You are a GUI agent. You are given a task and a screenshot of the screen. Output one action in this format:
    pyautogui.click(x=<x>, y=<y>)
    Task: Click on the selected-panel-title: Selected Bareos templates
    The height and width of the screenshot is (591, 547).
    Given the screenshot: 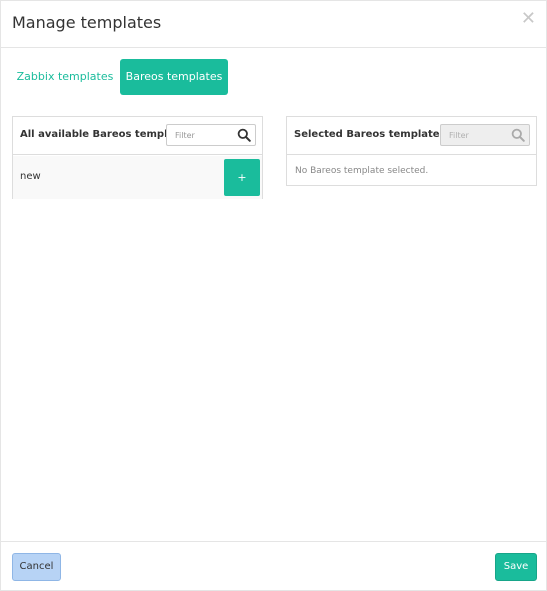 What is the action you would take?
    pyautogui.click(x=370, y=134)
    